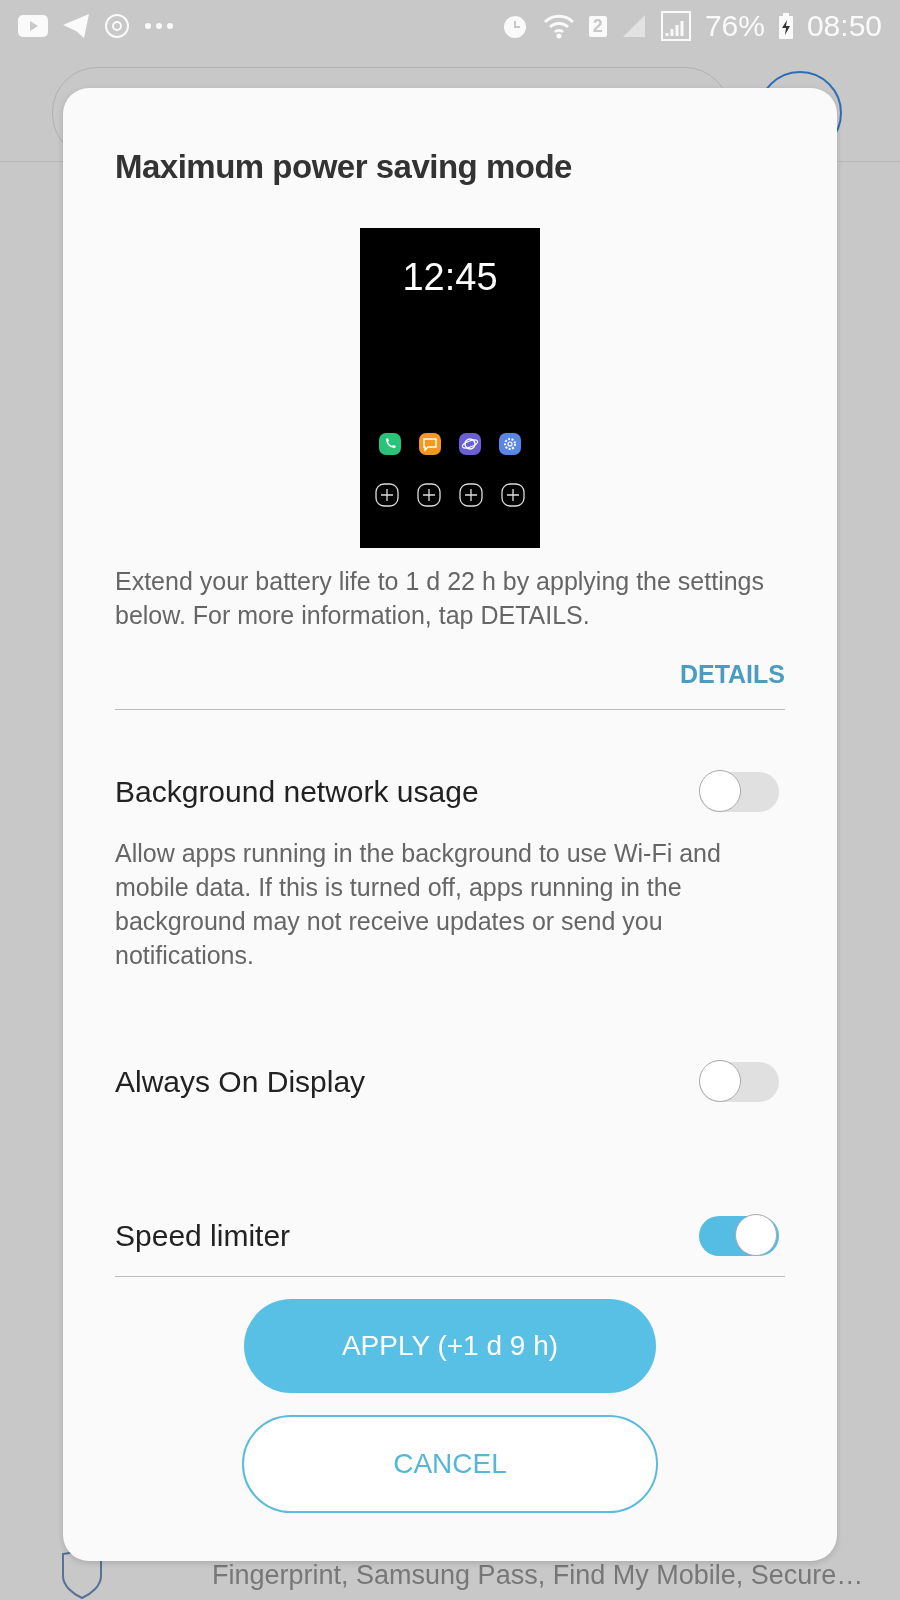 The image size is (900, 1600). I want to click on details-link: DETAILS, so click(732, 674).